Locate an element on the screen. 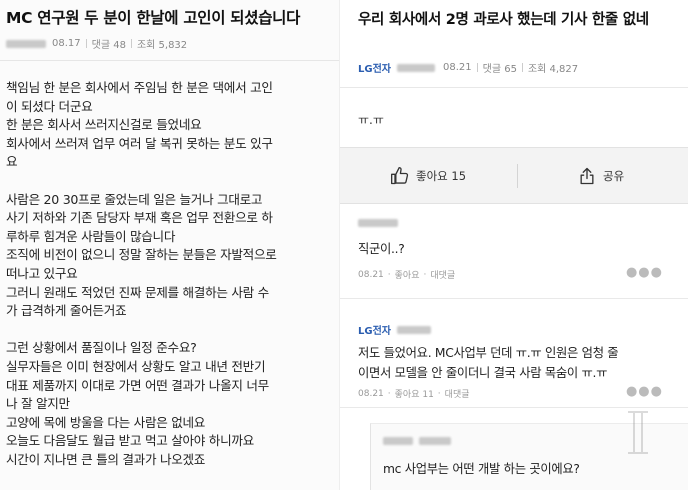  thumbs-up-icon is located at coordinates (400, 176).